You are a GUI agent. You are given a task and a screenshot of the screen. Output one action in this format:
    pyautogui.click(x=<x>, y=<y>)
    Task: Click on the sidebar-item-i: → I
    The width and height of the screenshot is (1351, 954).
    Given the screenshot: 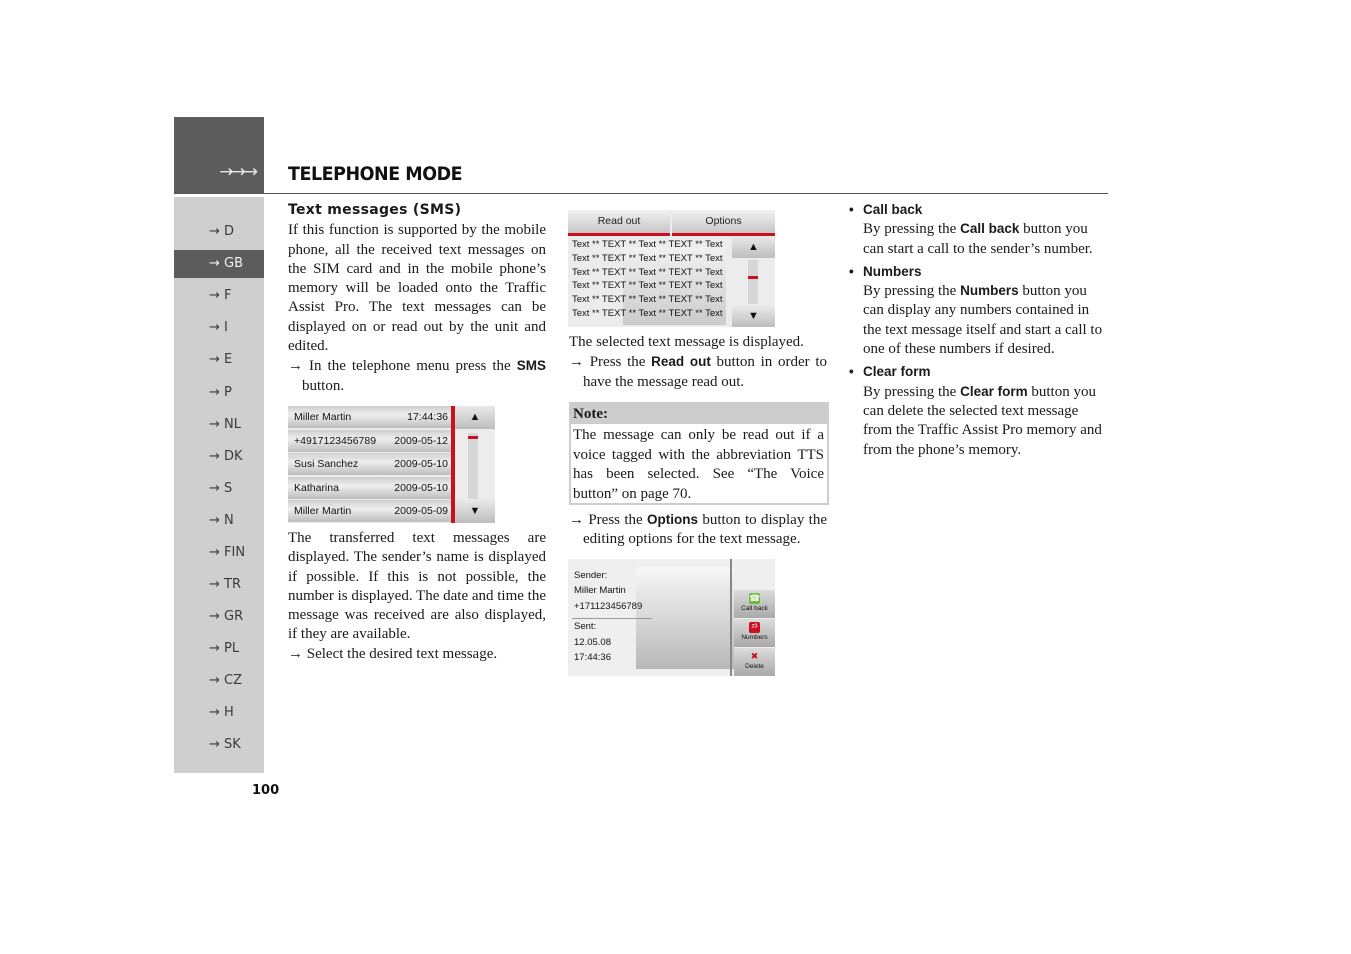 What is the action you would take?
    pyautogui.click(x=219, y=328)
    